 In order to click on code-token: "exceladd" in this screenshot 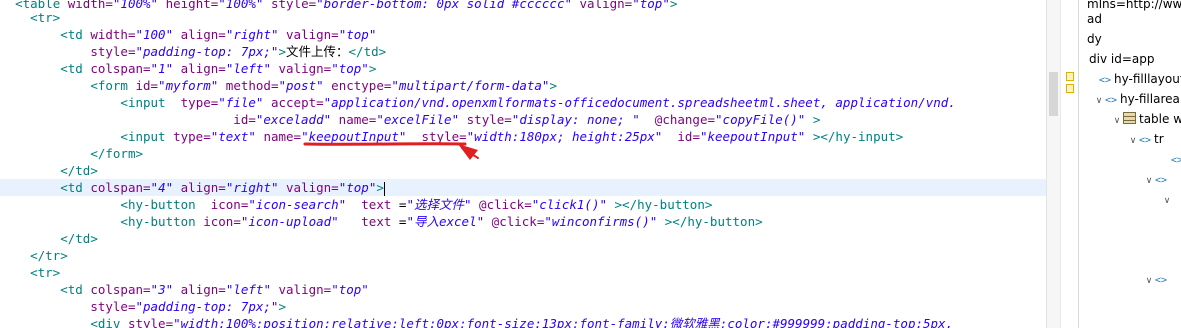, I will do `click(293, 119)`.